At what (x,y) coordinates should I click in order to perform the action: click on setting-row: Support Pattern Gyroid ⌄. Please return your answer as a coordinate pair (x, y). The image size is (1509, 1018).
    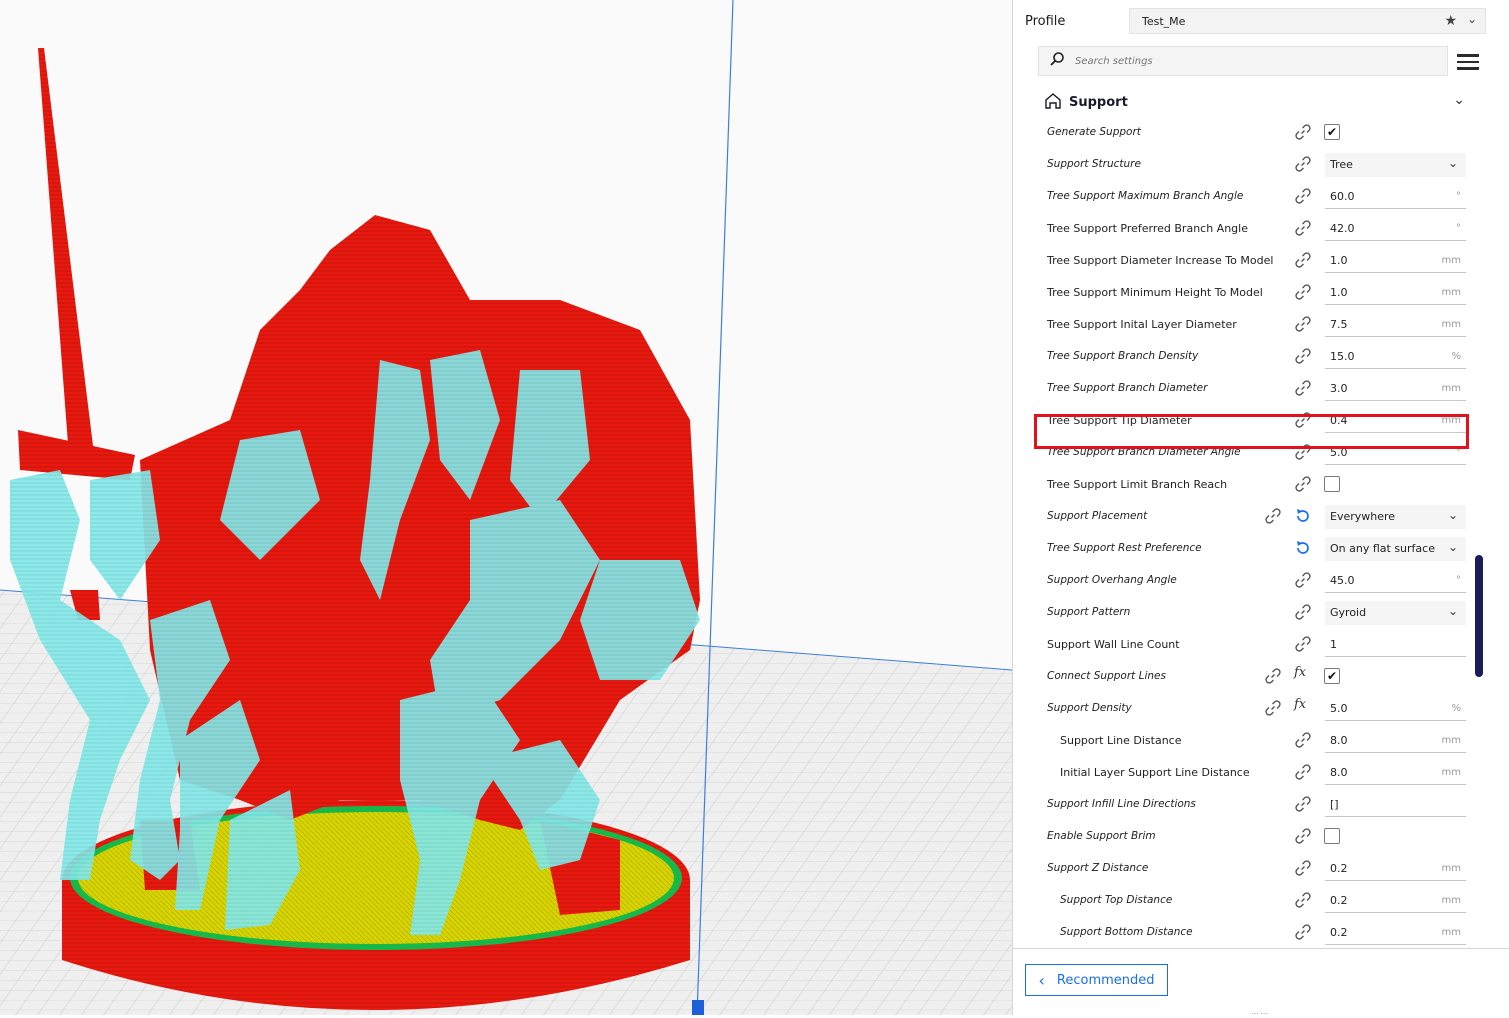
    Looking at the image, I should click on (1248, 613).